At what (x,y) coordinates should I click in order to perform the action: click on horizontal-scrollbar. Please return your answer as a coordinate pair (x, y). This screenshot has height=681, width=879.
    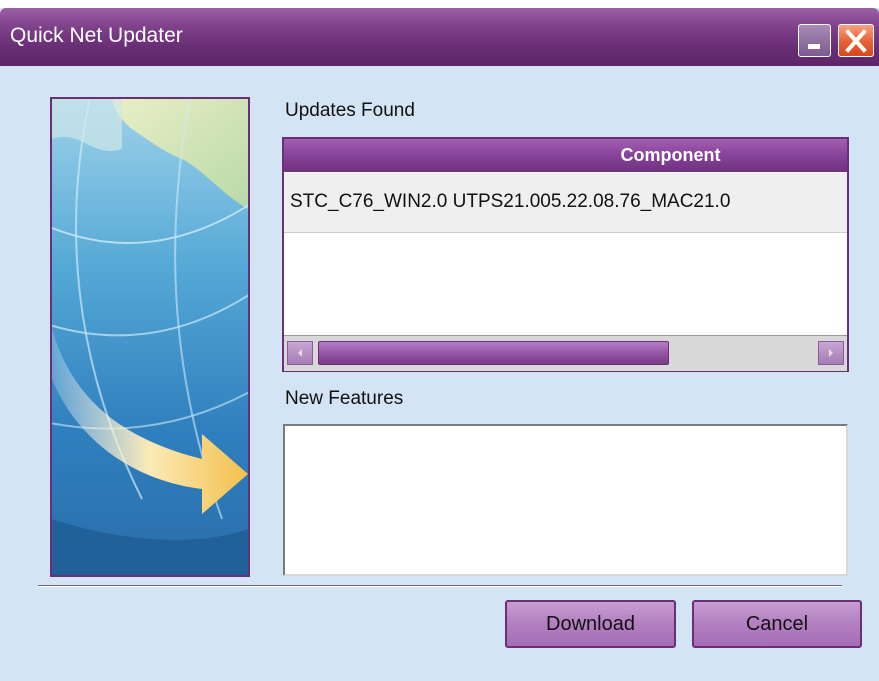
    Looking at the image, I should click on (565, 353).